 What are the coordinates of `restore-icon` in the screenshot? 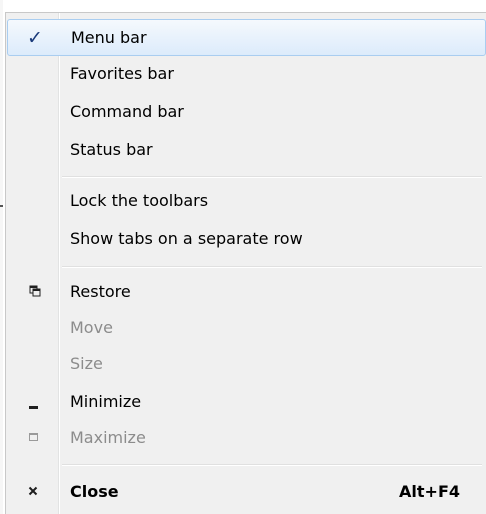 It's located at (35, 291).